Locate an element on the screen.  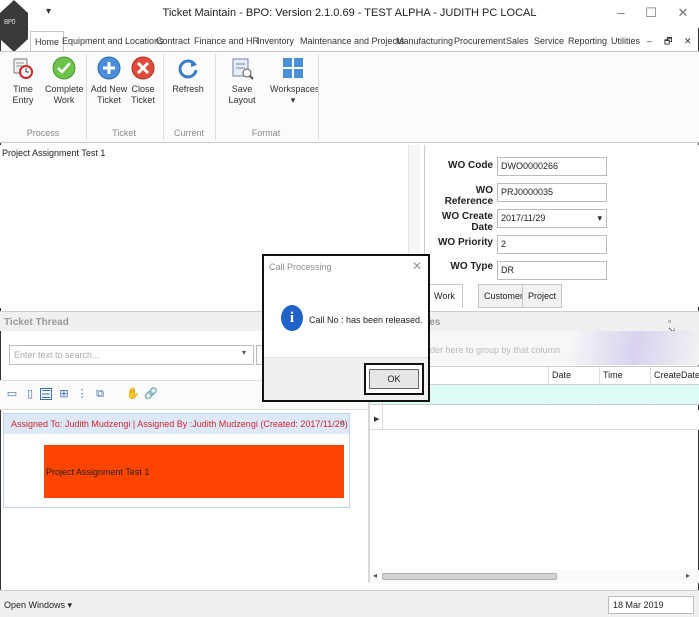
wo-reference-label: WO Reference is located at coordinates (468, 196).